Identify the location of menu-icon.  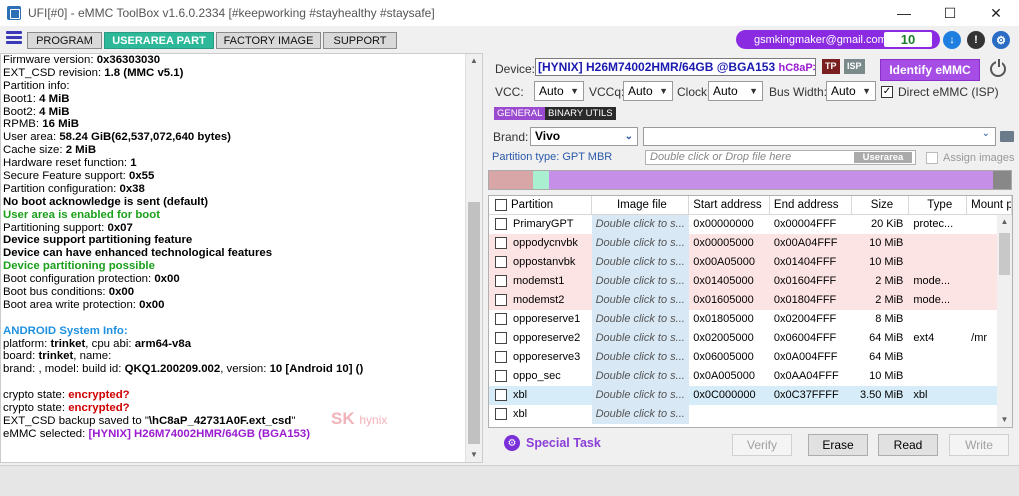
(14, 39).